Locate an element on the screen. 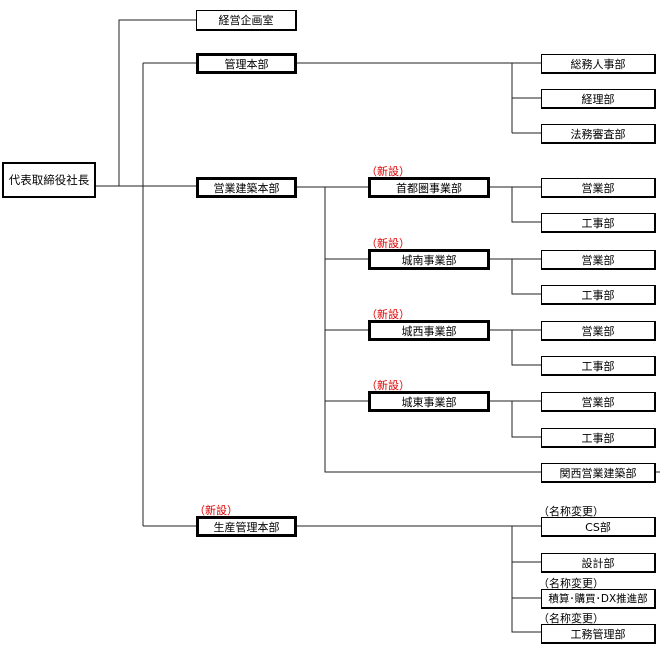 The width and height of the screenshot is (665, 661). division-box: 首都圏事業部 is located at coordinates (429, 187).